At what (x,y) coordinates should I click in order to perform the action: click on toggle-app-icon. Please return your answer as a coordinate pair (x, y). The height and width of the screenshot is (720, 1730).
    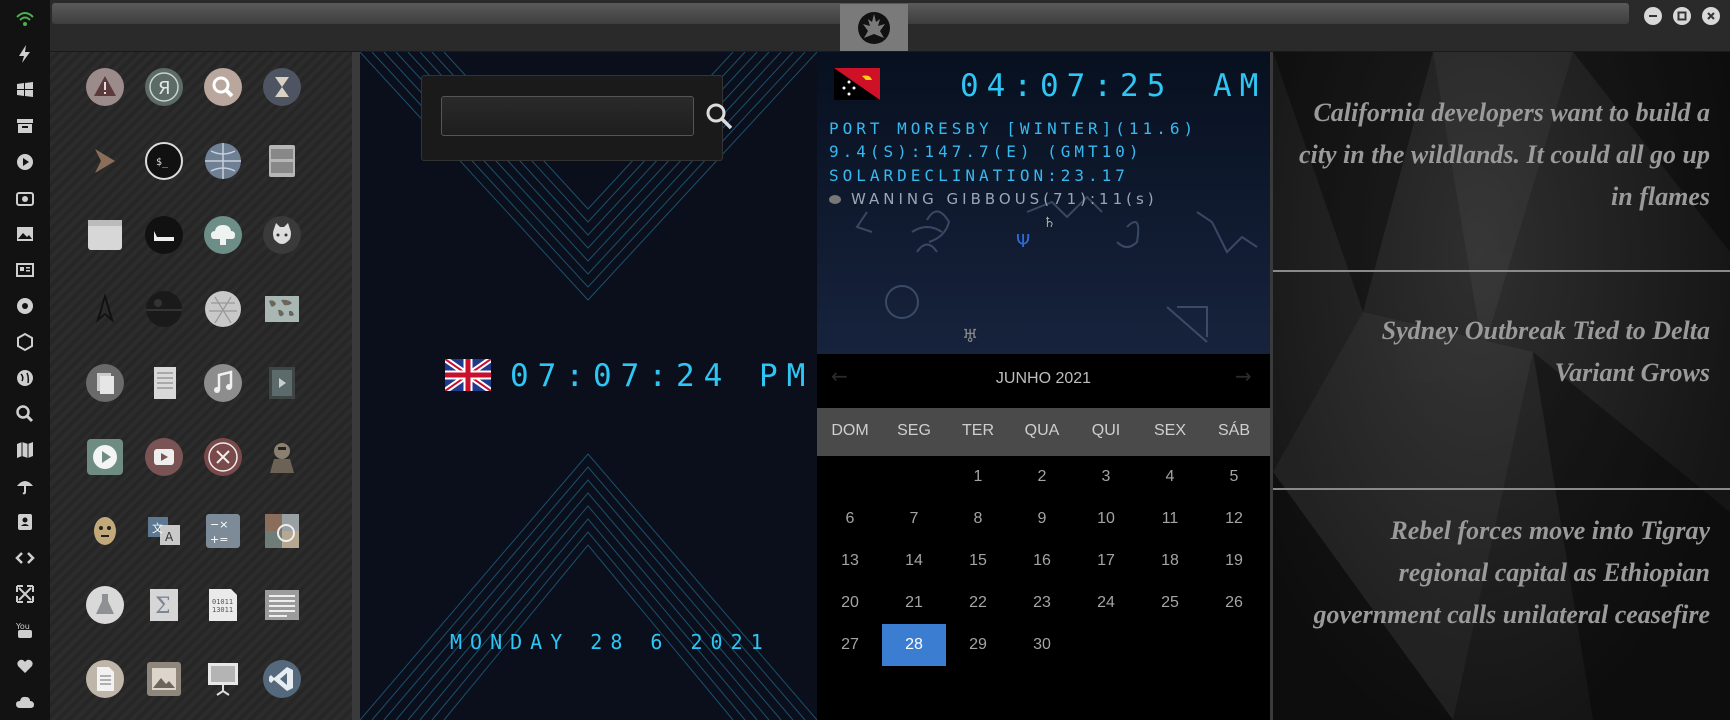
    Looking at the image, I should click on (164, 235).